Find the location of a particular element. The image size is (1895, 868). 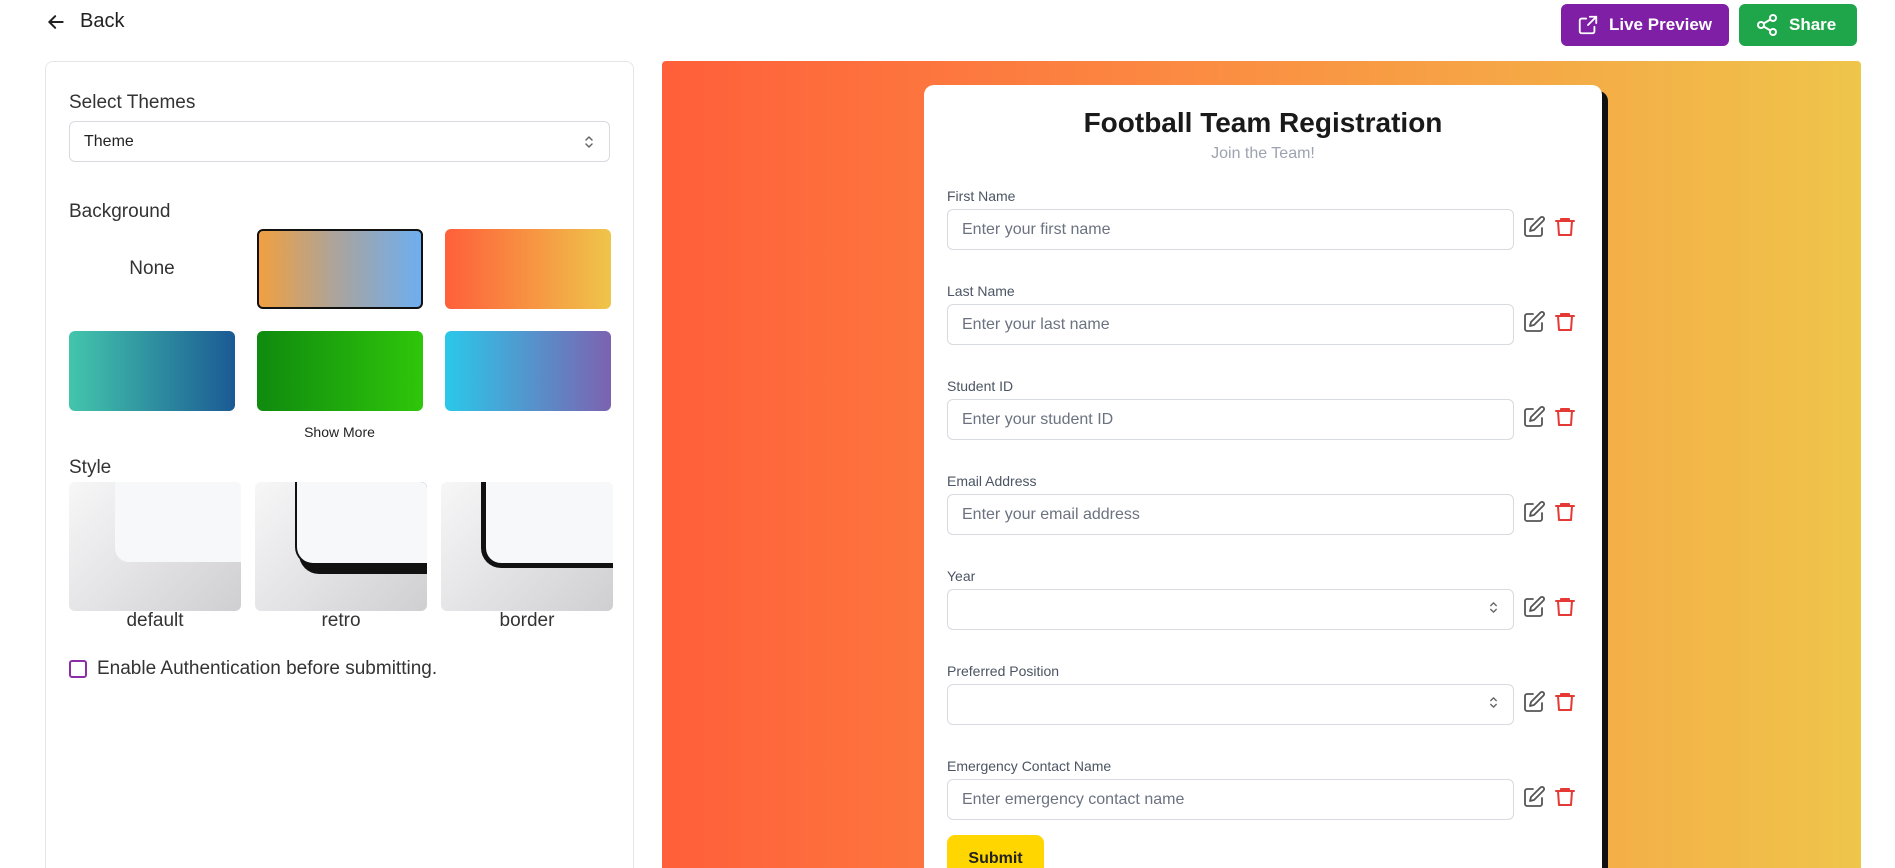

style-retro-label: retro is located at coordinates (341, 620).